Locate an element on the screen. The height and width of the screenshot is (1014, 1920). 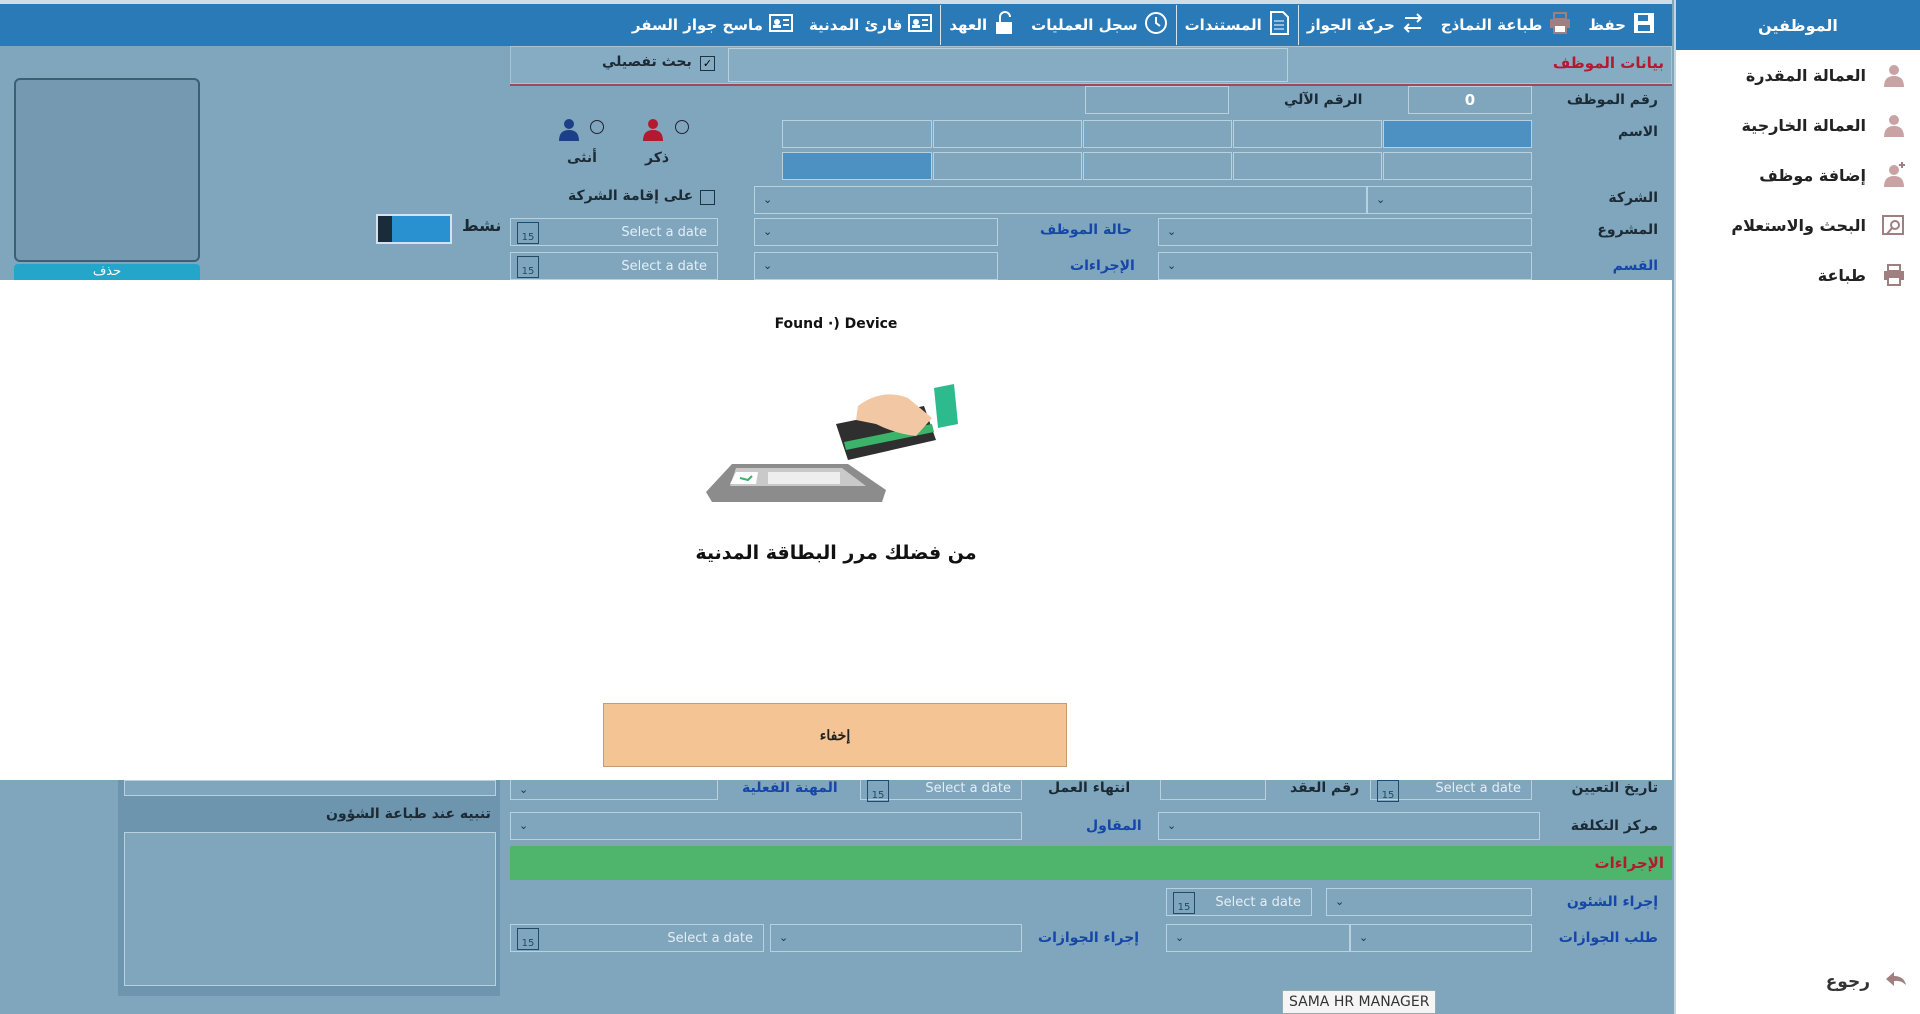
sidebar-item-0: العمالة المقدرة is located at coordinates (1798, 75).